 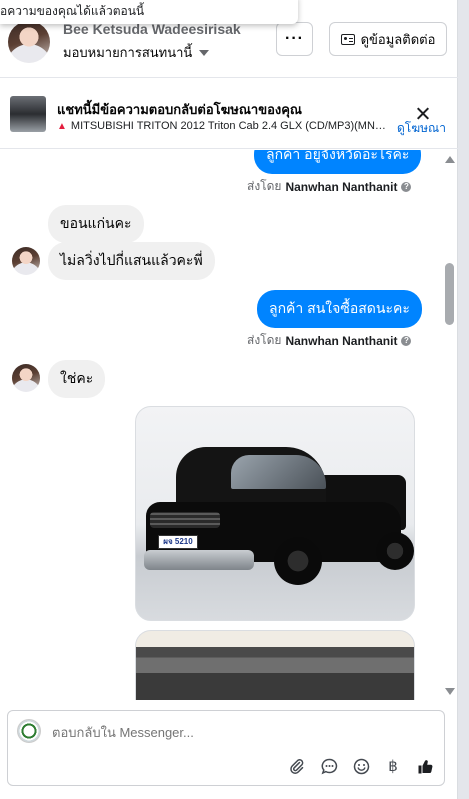 I want to click on outgoing-message: ลูกค้า สนใจซื้อสดนะคะ, so click(x=339, y=309).